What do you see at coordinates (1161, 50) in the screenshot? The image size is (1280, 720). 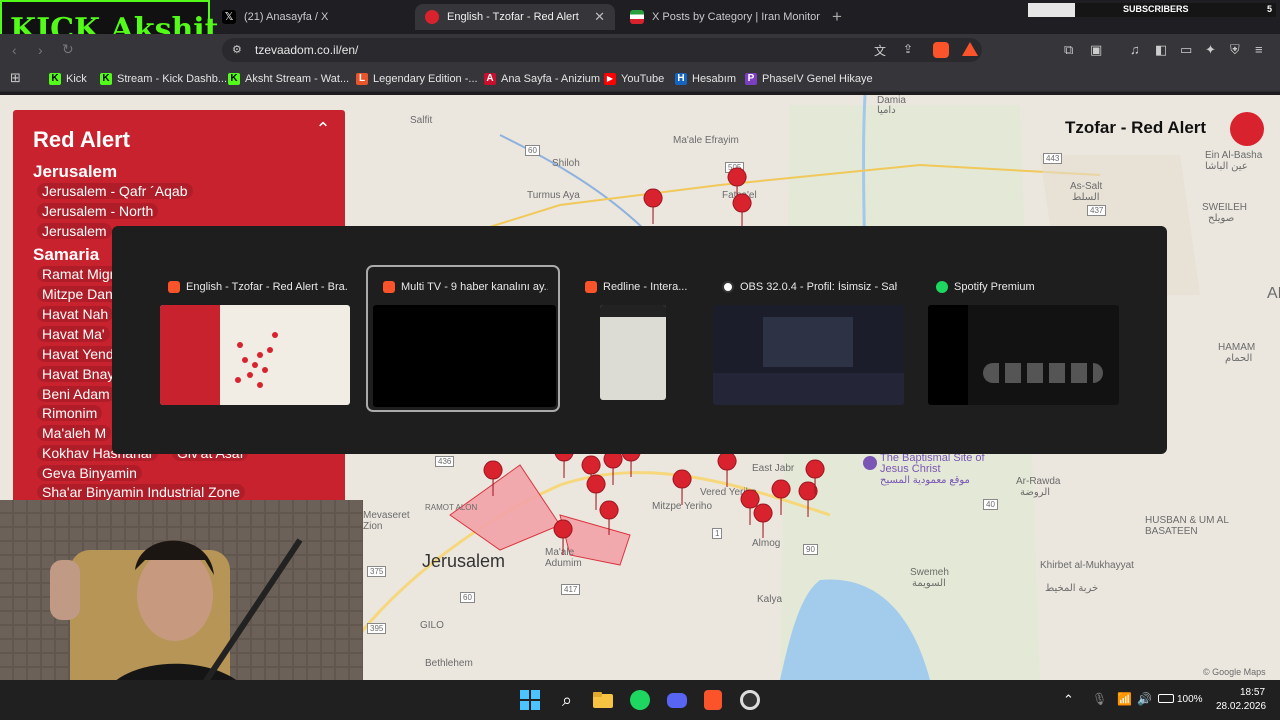 I see `sidebar-icon: ◧` at bounding box center [1161, 50].